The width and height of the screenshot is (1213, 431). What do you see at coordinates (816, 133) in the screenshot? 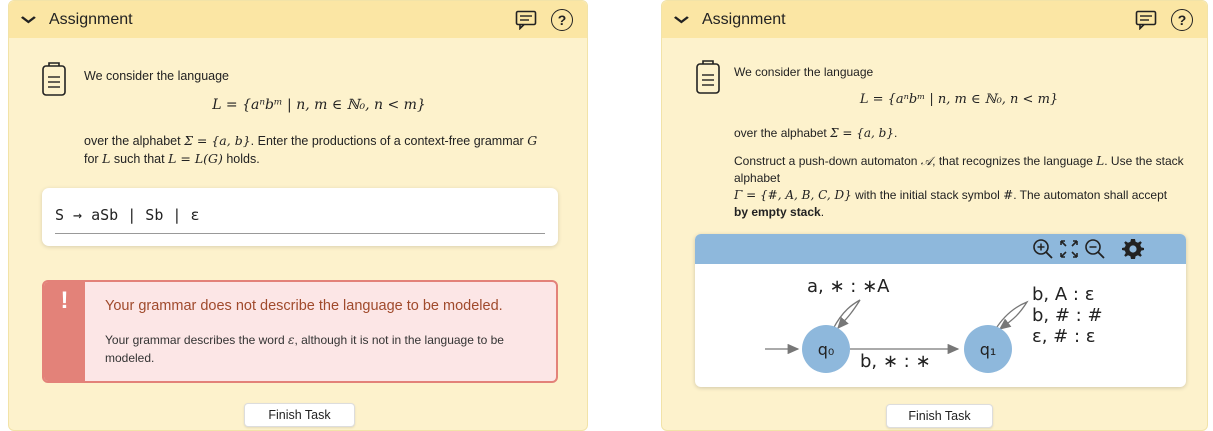
I see `alphabet-text: over the alphabet Σ = {a, b}.` at bounding box center [816, 133].